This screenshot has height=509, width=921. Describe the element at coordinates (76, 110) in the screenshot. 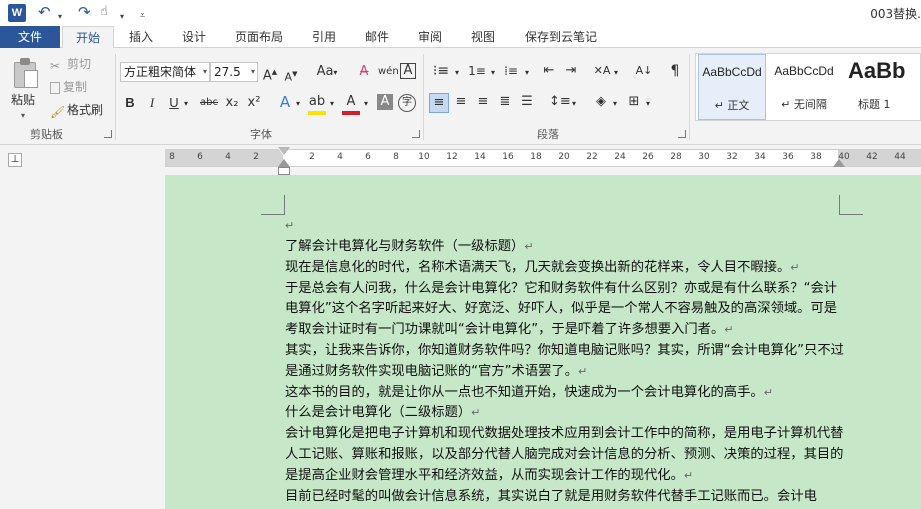

I see `format-painter-button: 🖌 格式刷` at that location.